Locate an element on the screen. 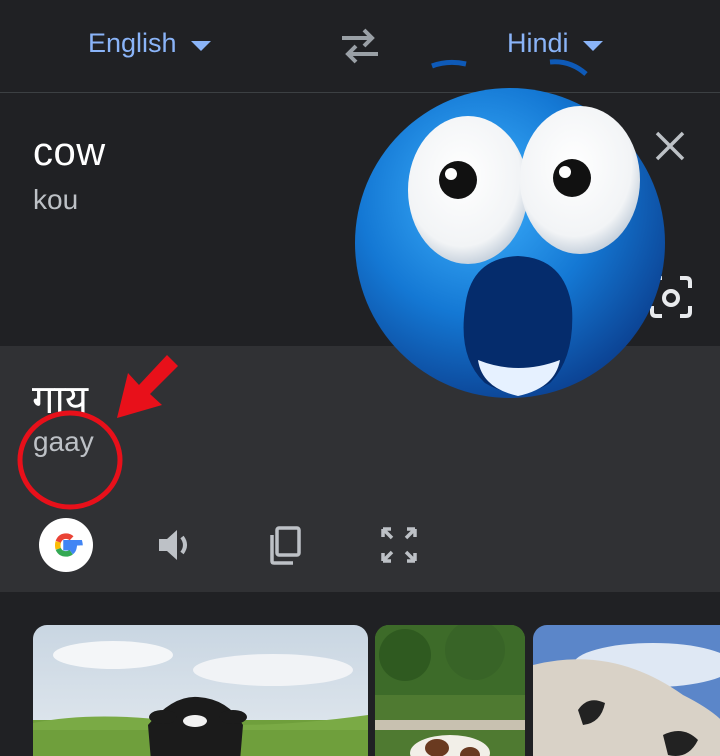 This screenshot has height=756, width=720. speaker-icon is located at coordinates (173, 545).